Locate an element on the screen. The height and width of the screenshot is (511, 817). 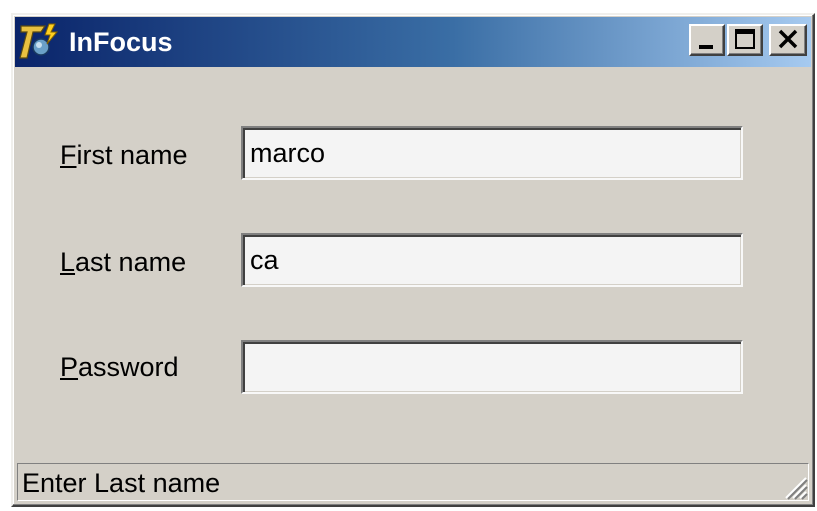
last-name-label-text: ast name is located at coordinates (131, 262).